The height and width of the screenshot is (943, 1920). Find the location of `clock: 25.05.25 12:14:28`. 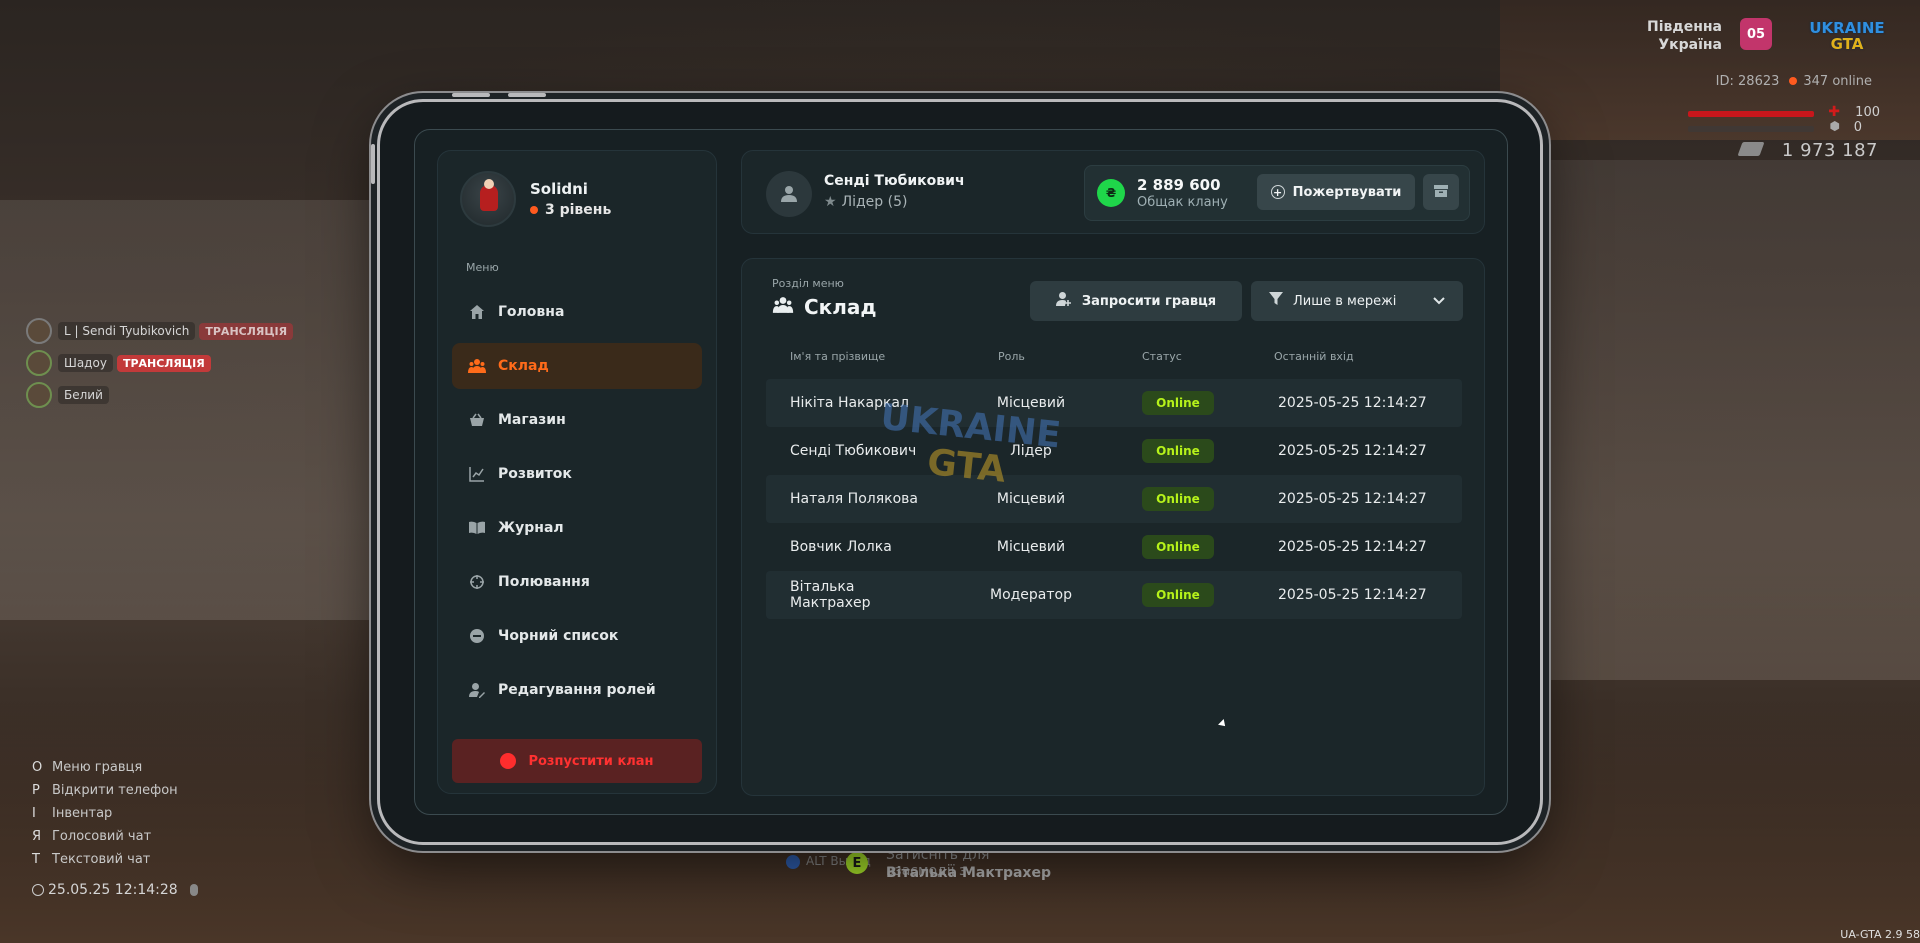

clock: 25.05.25 12:14:28 is located at coordinates (115, 890).